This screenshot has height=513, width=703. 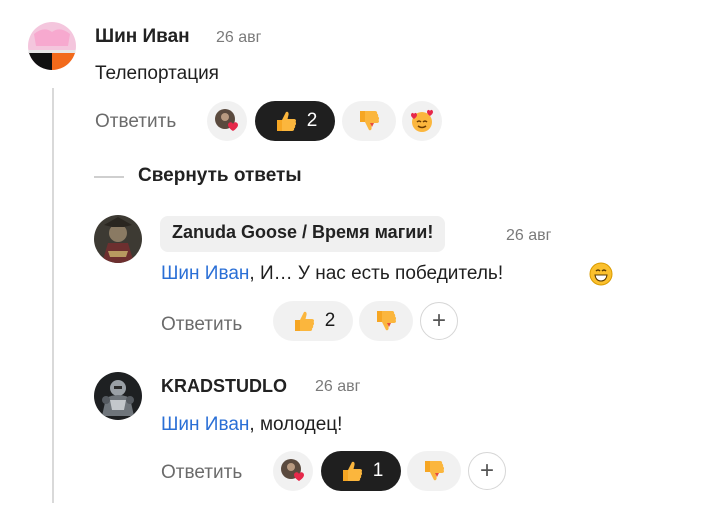 What do you see at coordinates (376, 273) in the screenshot?
I see `reply-body: , И… У нас есть победитель!` at bounding box center [376, 273].